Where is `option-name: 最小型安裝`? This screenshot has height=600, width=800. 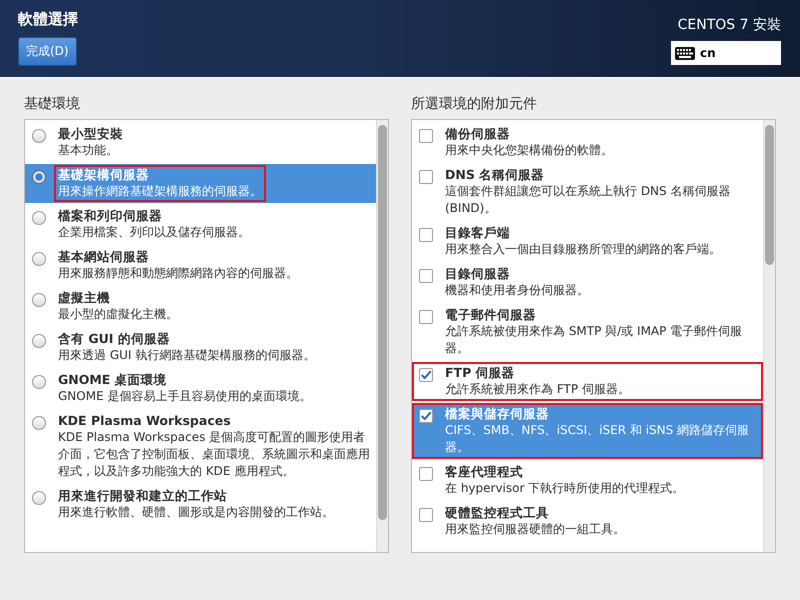
option-name: 最小型安裝 is located at coordinates (90, 134).